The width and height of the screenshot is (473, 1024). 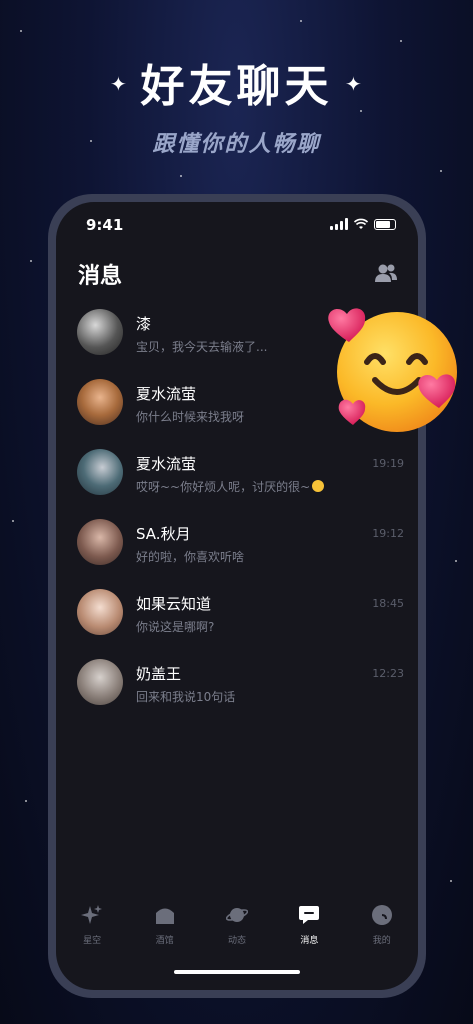 I want to click on home-indicator, so click(x=237, y=972).